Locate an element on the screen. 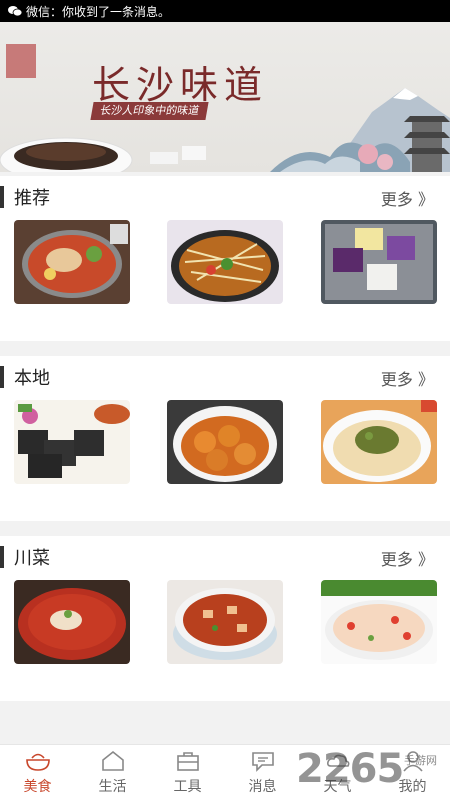 This screenshot has height=800, width=450. hotpot-image is located at coordinates (72, 262).